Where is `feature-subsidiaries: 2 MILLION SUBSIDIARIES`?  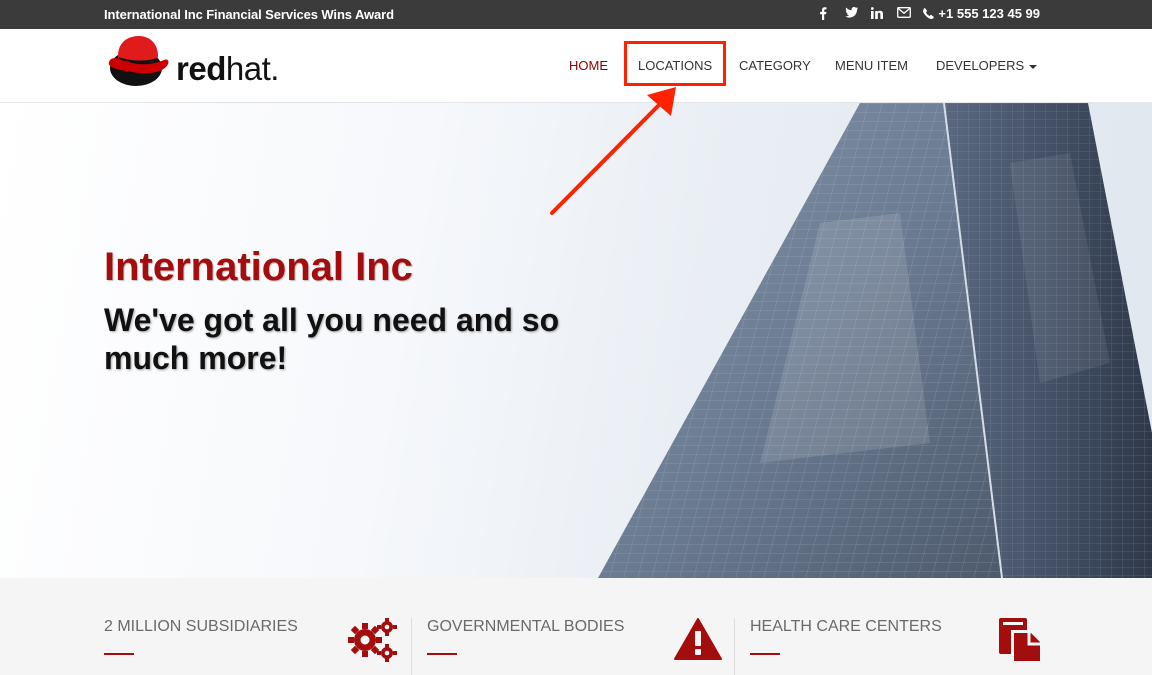
feature-subsidiaries: 2 MILLION SUBSIDIARIES is located at coordinates (205, 626).